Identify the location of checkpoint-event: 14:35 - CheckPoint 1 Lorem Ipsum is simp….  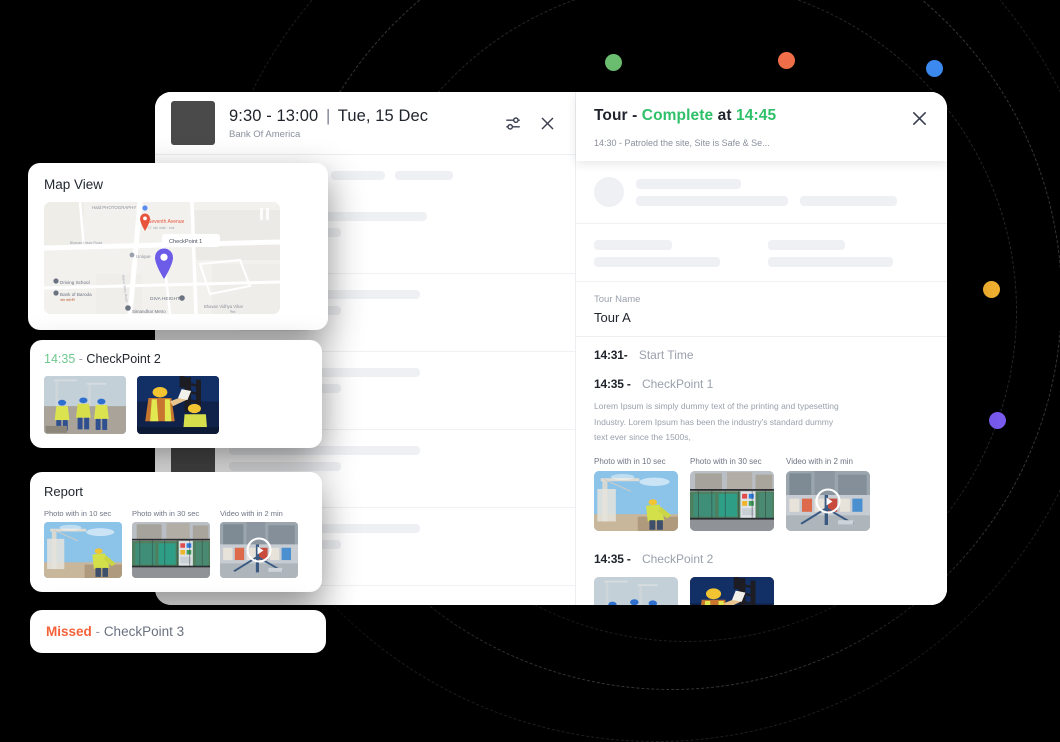
(761, 453).